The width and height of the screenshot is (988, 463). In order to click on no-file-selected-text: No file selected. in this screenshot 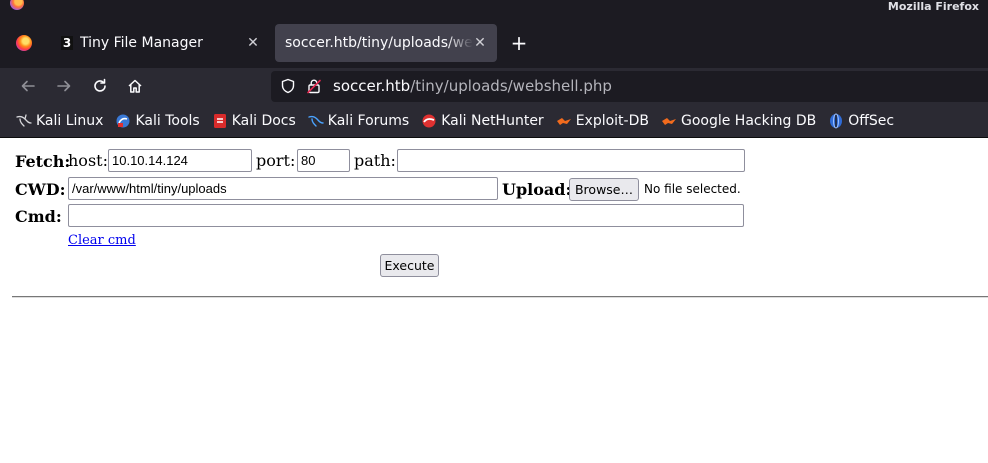, I will do `click(692, 189)`.